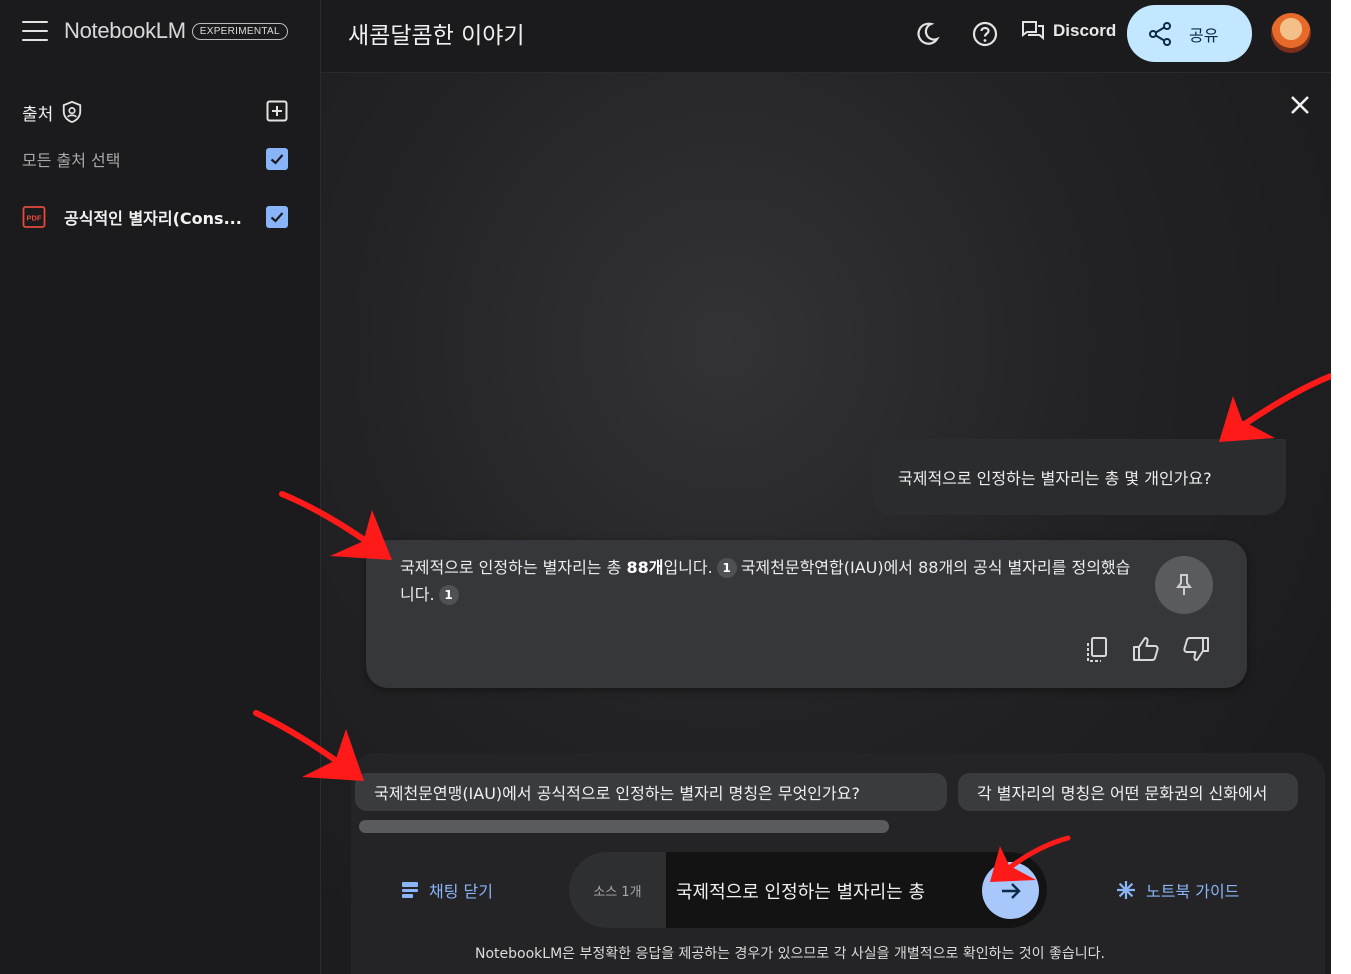  Describe the element at coordinates (822, 890) in the screenshot. I see `chat-input` at that location.